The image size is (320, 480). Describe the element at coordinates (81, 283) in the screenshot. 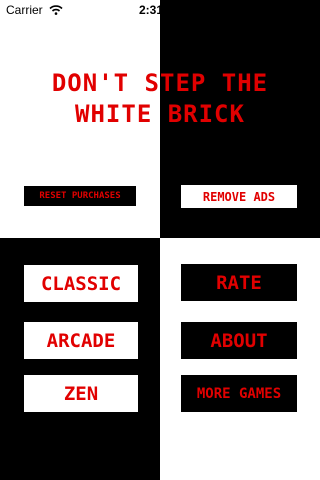

I see `classic-mode-button: CLASSIC` at that location.